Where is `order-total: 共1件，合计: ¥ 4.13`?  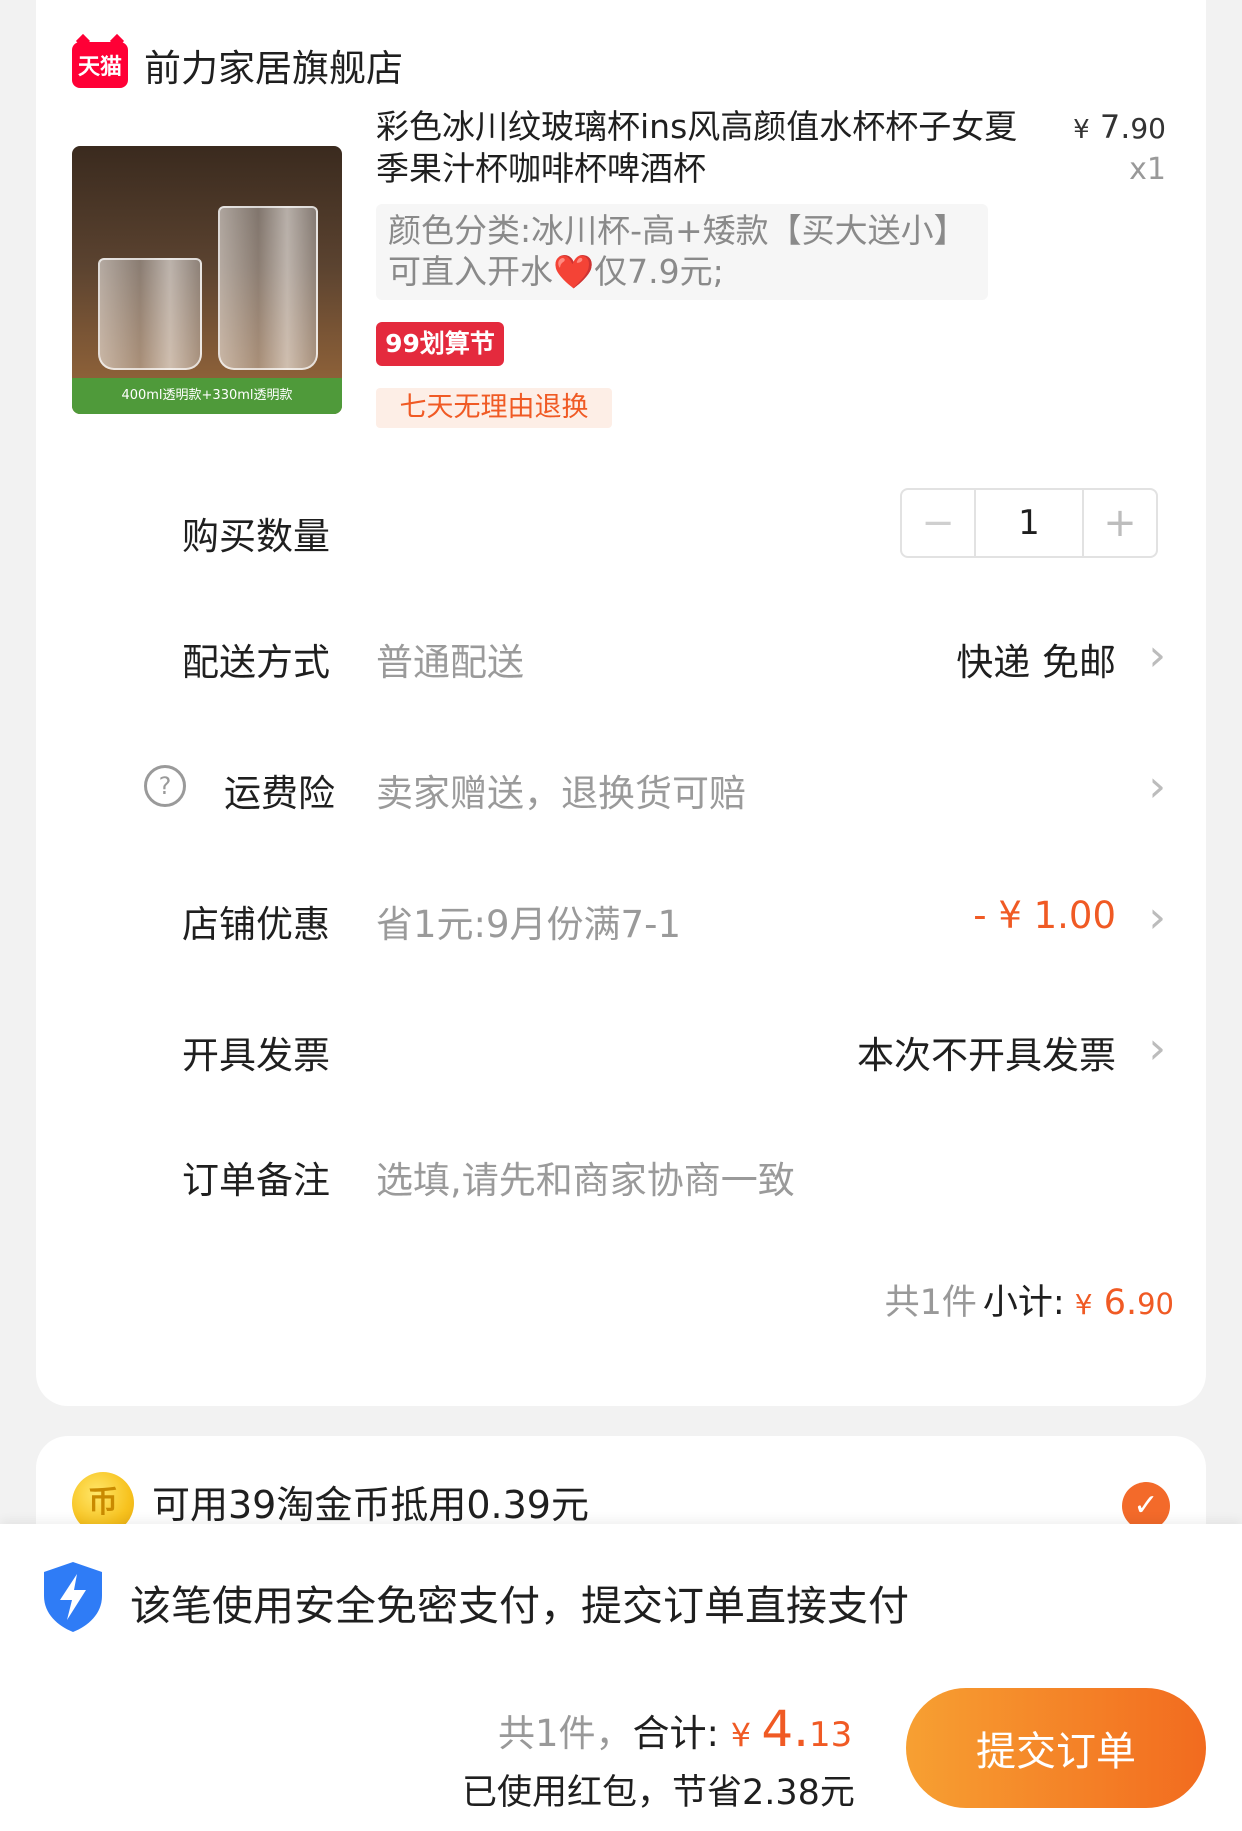 order-total: 共1件，合计: ¥ 4.13 is located at coordinates (675, 1729).